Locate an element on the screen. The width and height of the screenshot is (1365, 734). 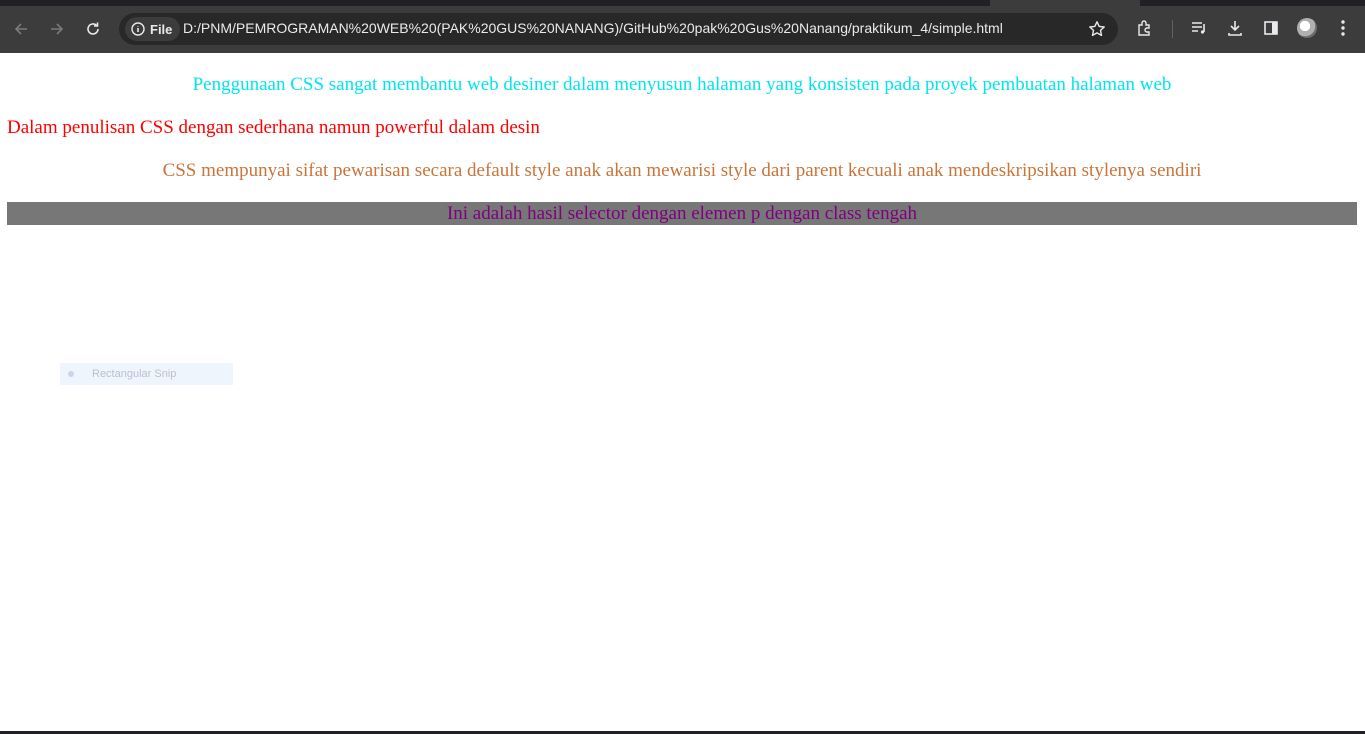
back-icon is located at coordinates (20, 29).